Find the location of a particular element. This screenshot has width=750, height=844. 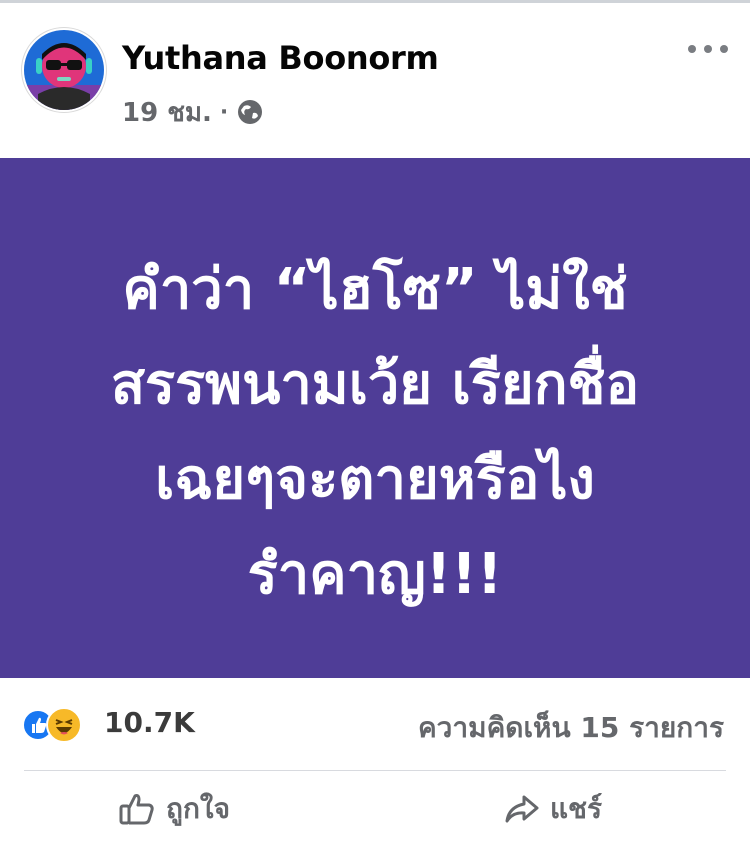

post-text-line: คำว่า “ไฮโซ” ไม่ใช่ is located at coordinates (375, 289).